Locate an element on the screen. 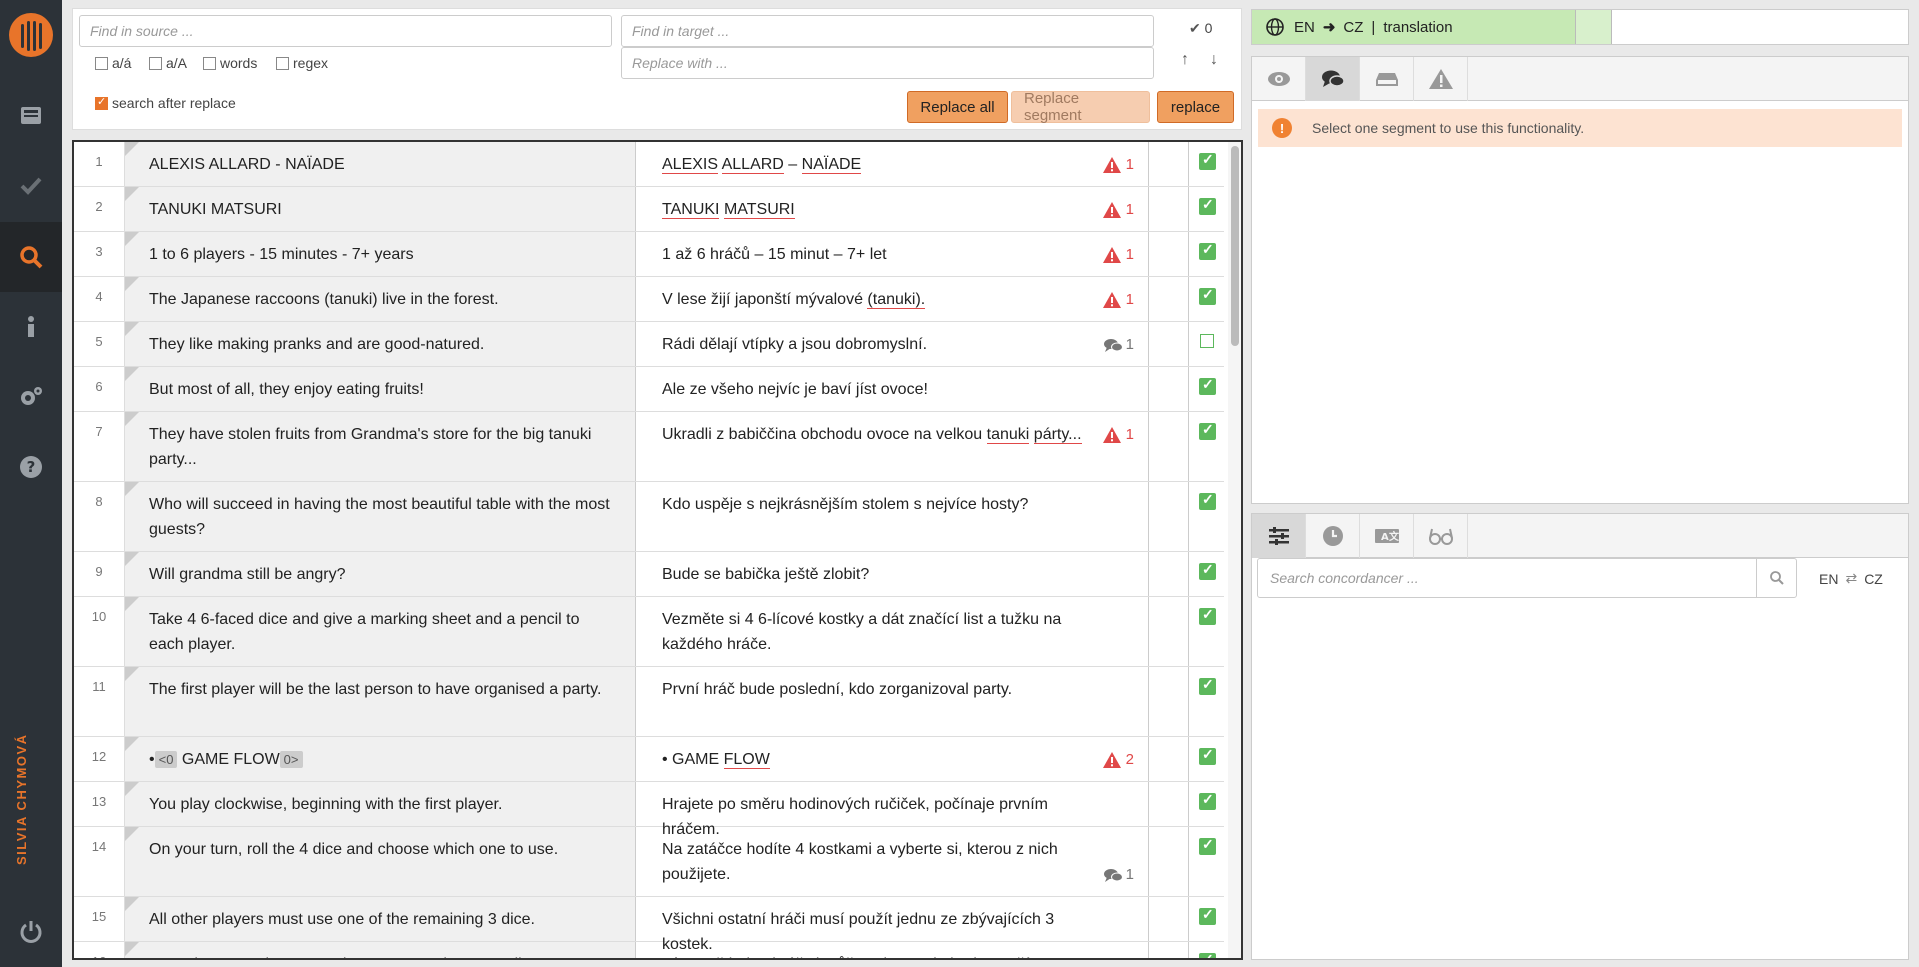 This screenshot has width=1919, height=967. replace-all-button: Replace all is located at coordinates (957, 107).